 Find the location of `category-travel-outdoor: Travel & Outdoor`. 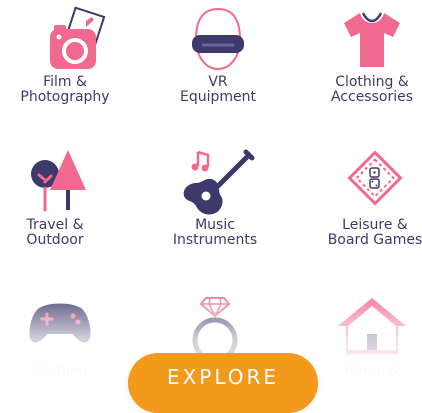

category-travel-outdoor: Travel & Outdoor is located at coordinates (62, 198).